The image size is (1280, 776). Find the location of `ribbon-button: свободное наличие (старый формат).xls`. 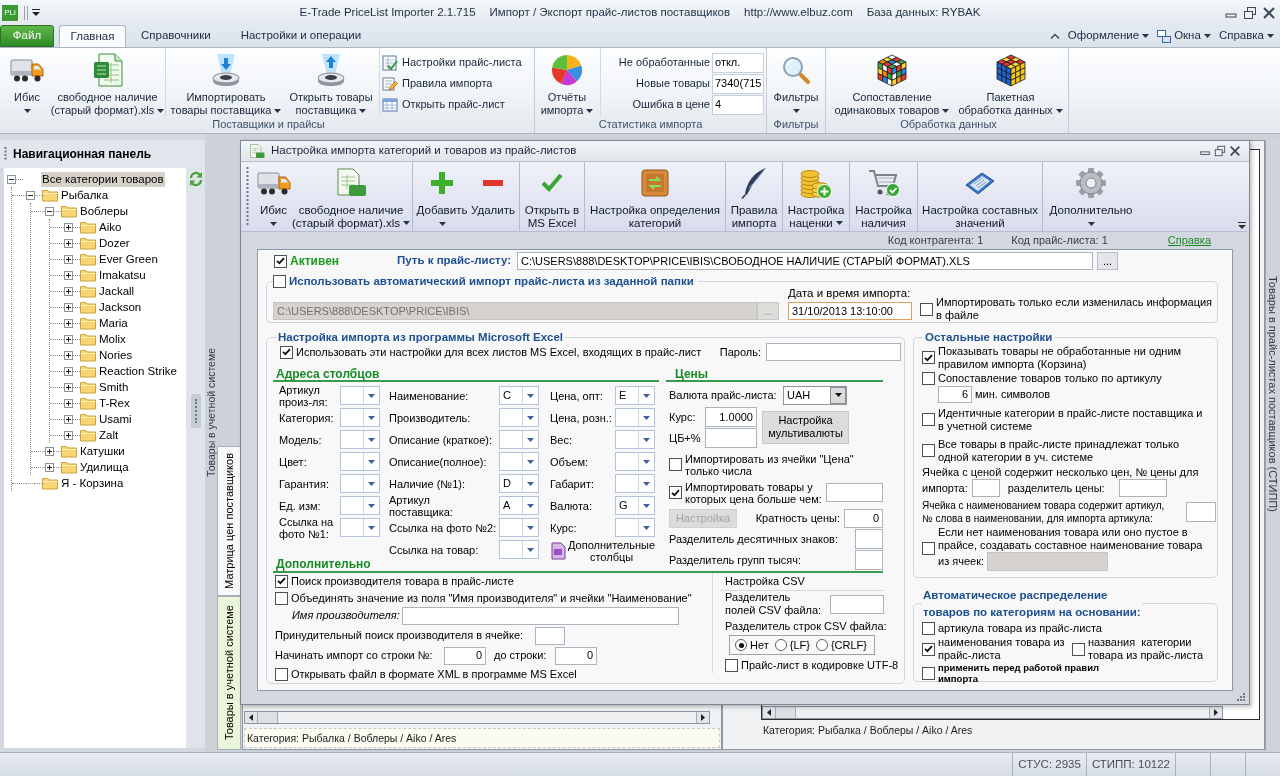

ribbon-button: свободное наличие (старый формат).xls is located at coordinates (107, 82).